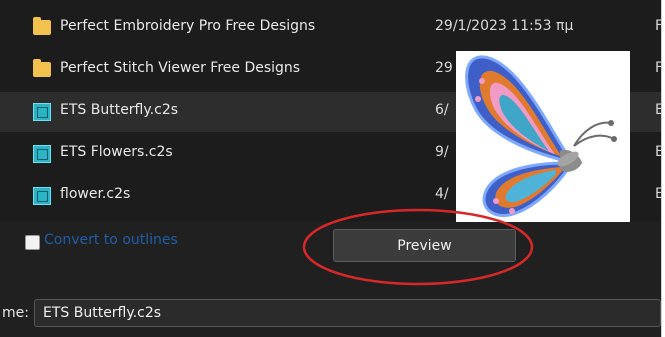 The width and height of the screenshot is (665, 337). I want to click on file-date: 6/, so click(442, 110).